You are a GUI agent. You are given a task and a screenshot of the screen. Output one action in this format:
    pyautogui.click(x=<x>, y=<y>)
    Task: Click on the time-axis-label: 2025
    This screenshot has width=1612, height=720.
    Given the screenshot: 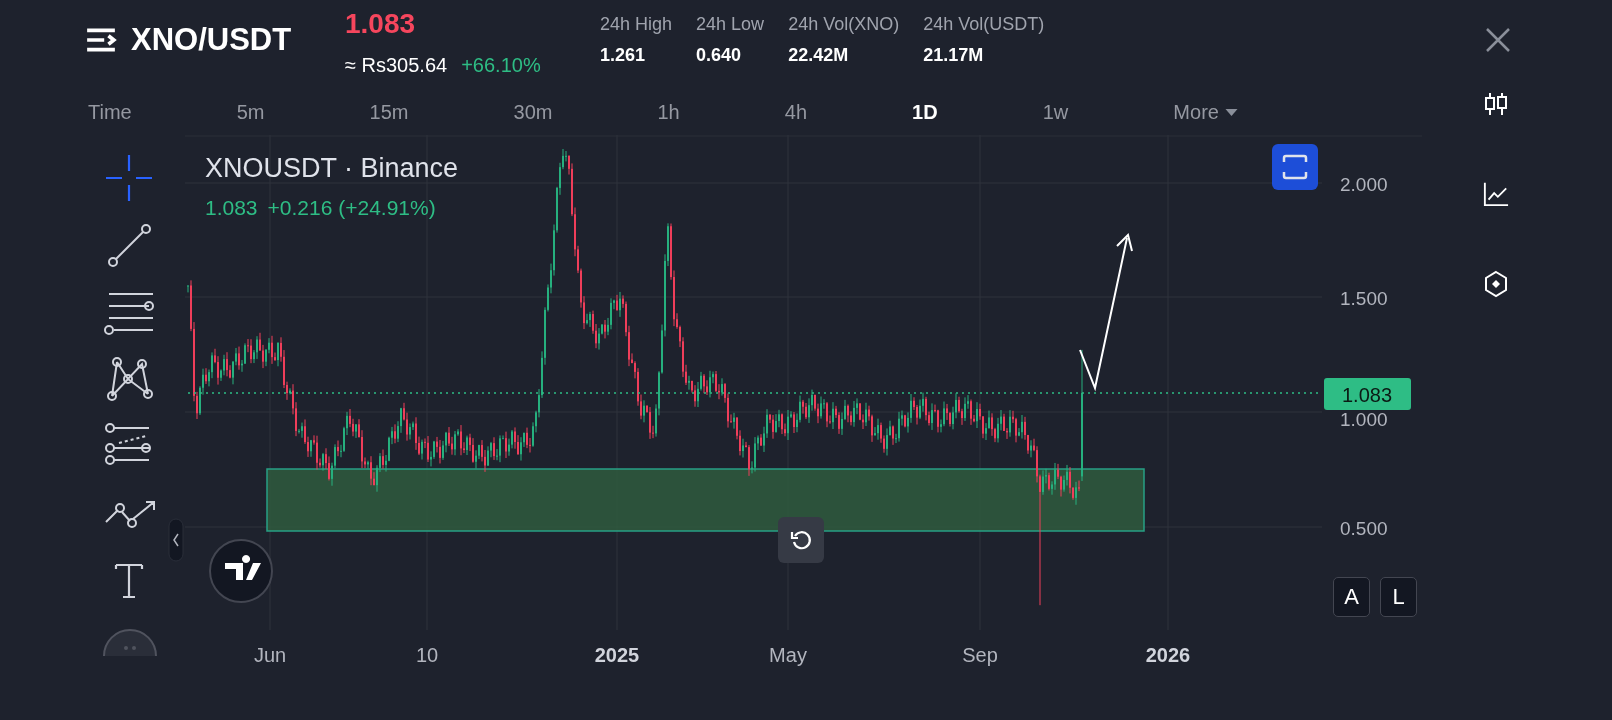 What is the action you would take?
    pyautogui.click(x=617, y=655)
    